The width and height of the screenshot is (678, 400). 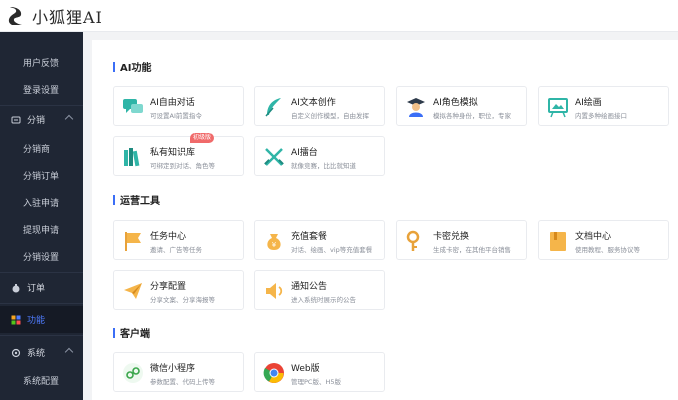 What do you see at coordinates (273, 373) in the screenshot?
I see `chrome-browser-icon` at bounding box center [273, 373].